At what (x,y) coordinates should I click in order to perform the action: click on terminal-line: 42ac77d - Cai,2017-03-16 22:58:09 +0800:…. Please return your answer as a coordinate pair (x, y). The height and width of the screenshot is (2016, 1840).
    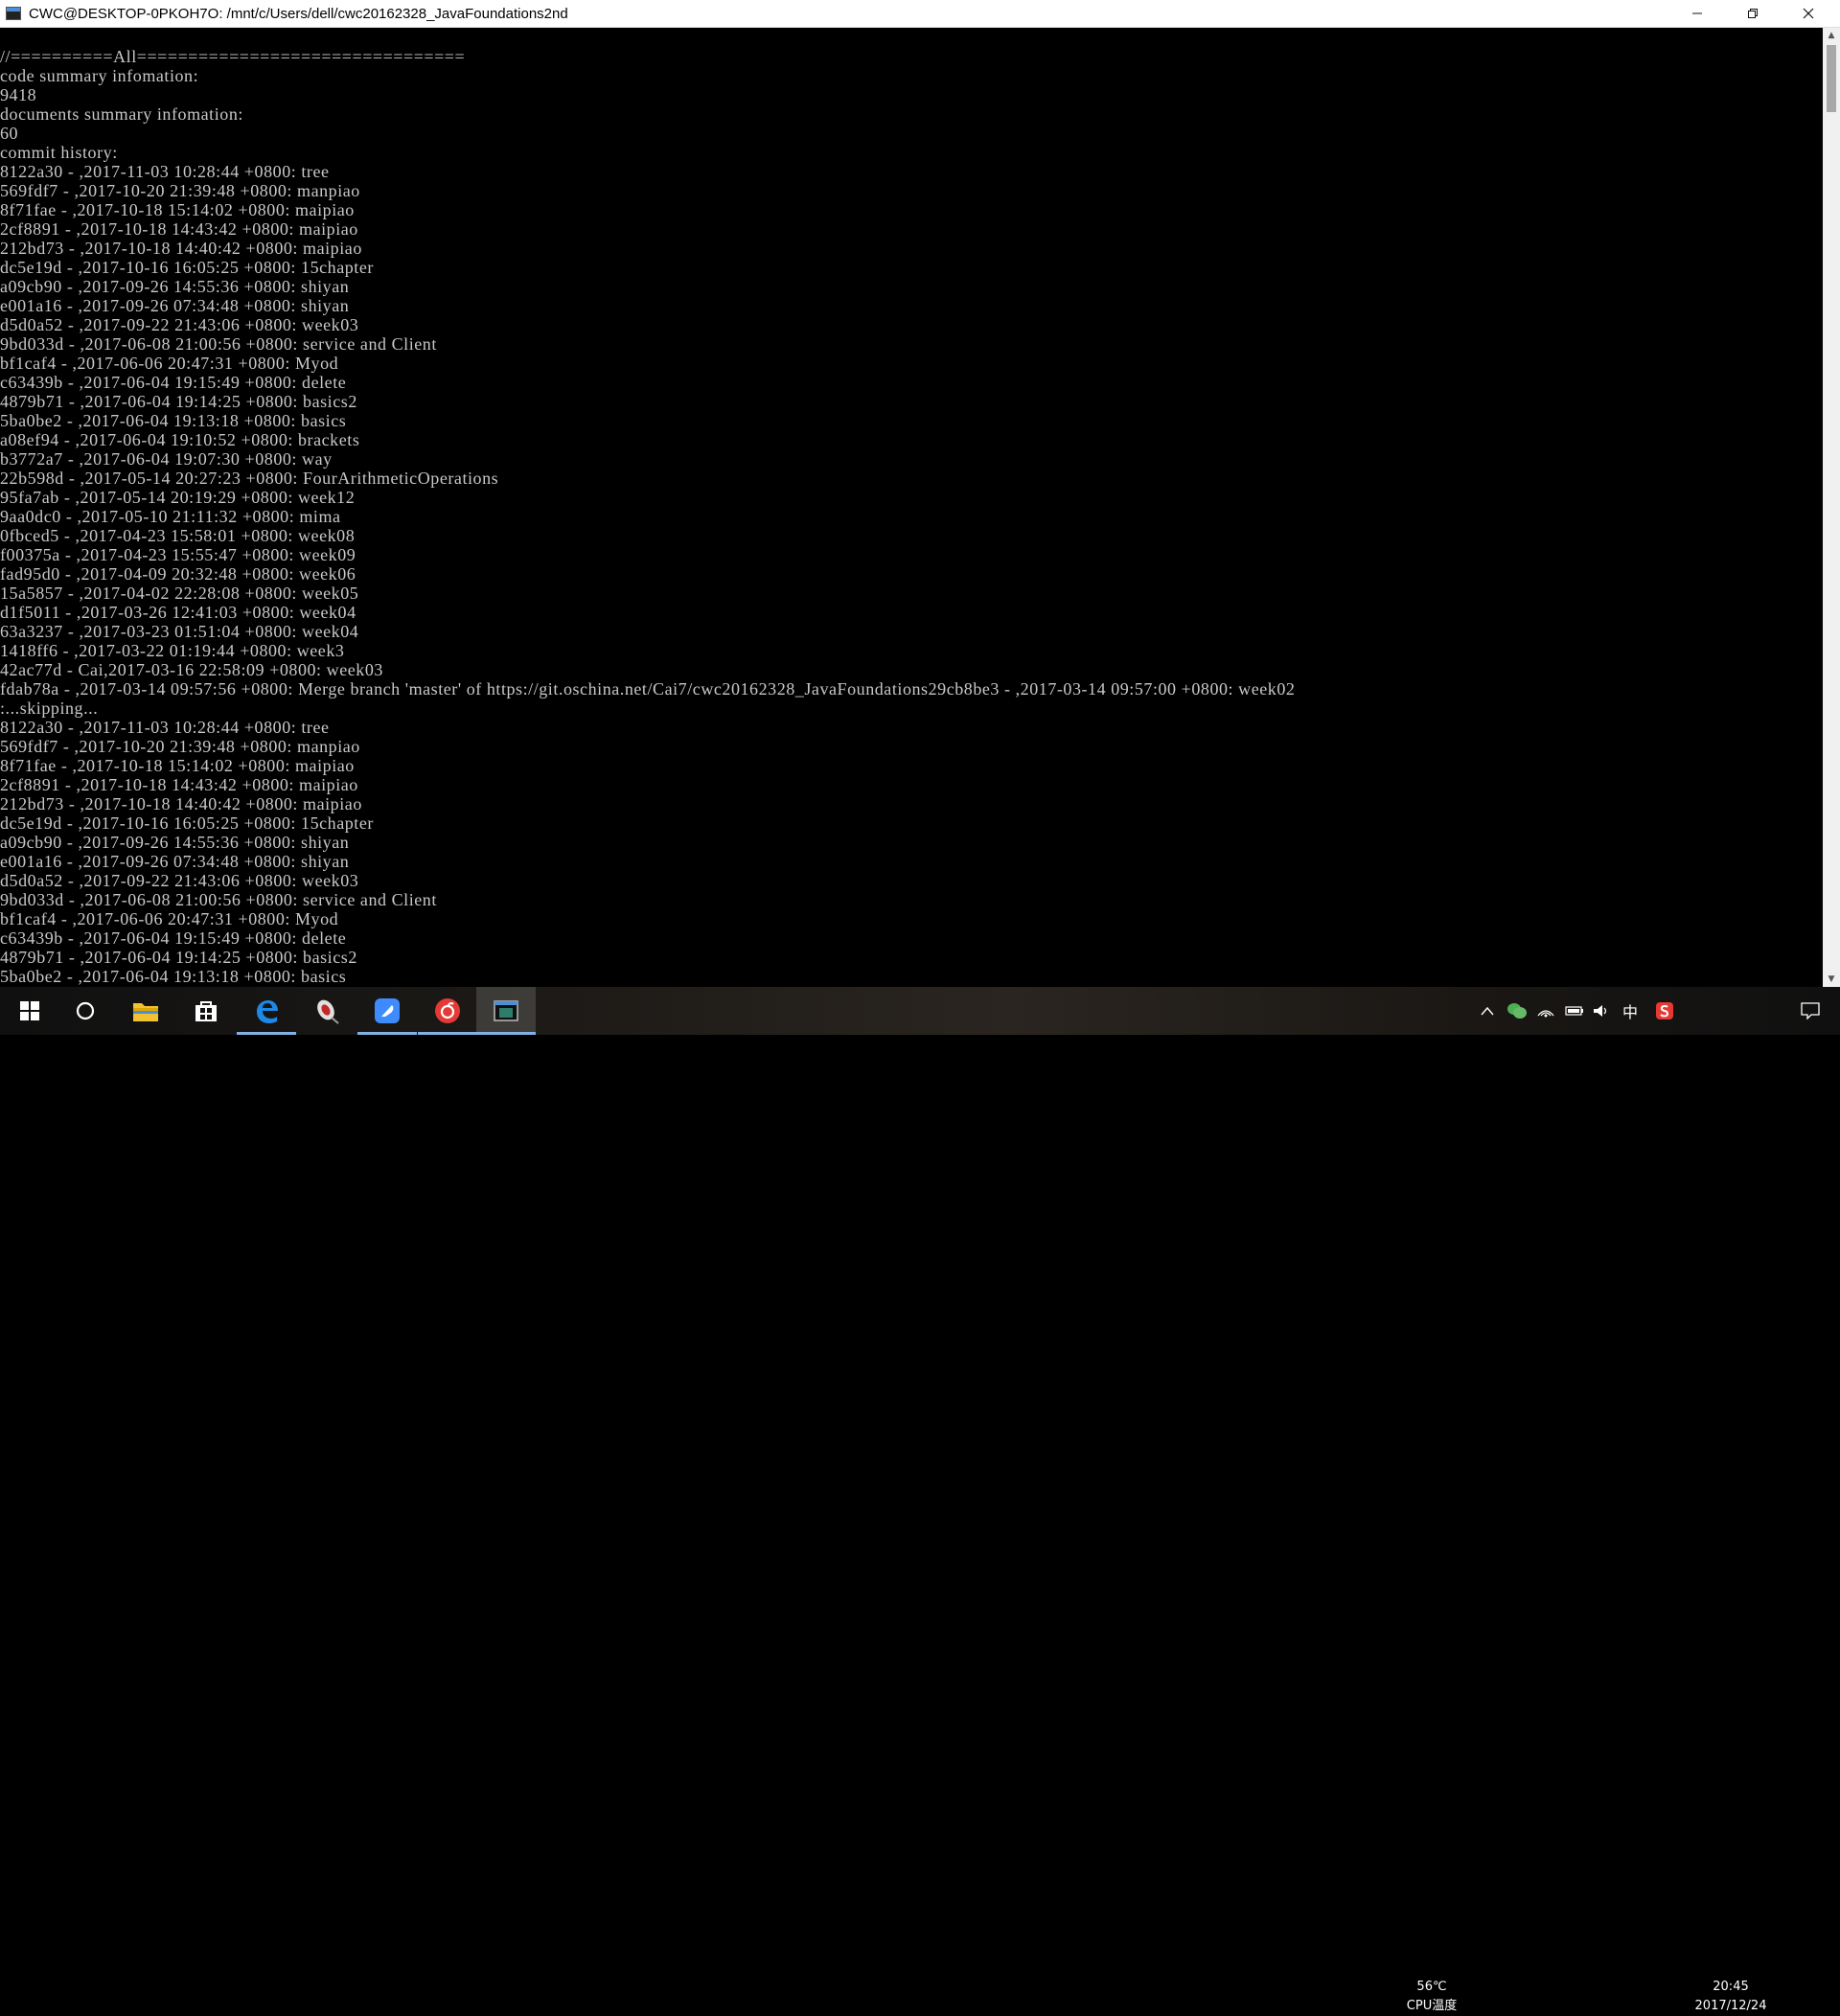
    Looking at the image, I should click on (191, 669).